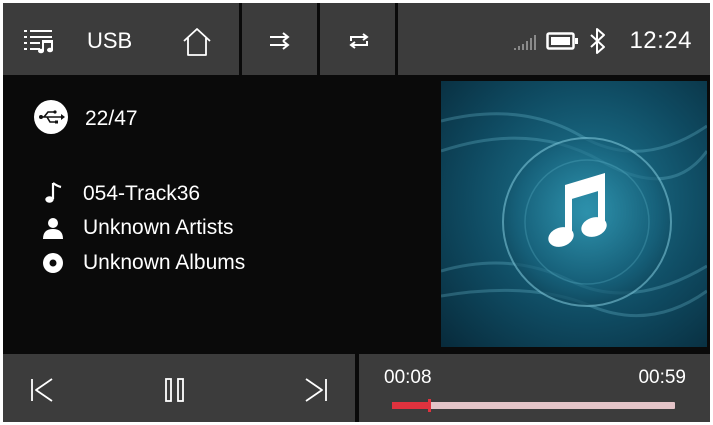 The height and width of the screenshot is (425, 713). What do you see at coordinates (662, 377) in the screenshot?
I see `total-time: 00:59` at bounding box center [662, 377].